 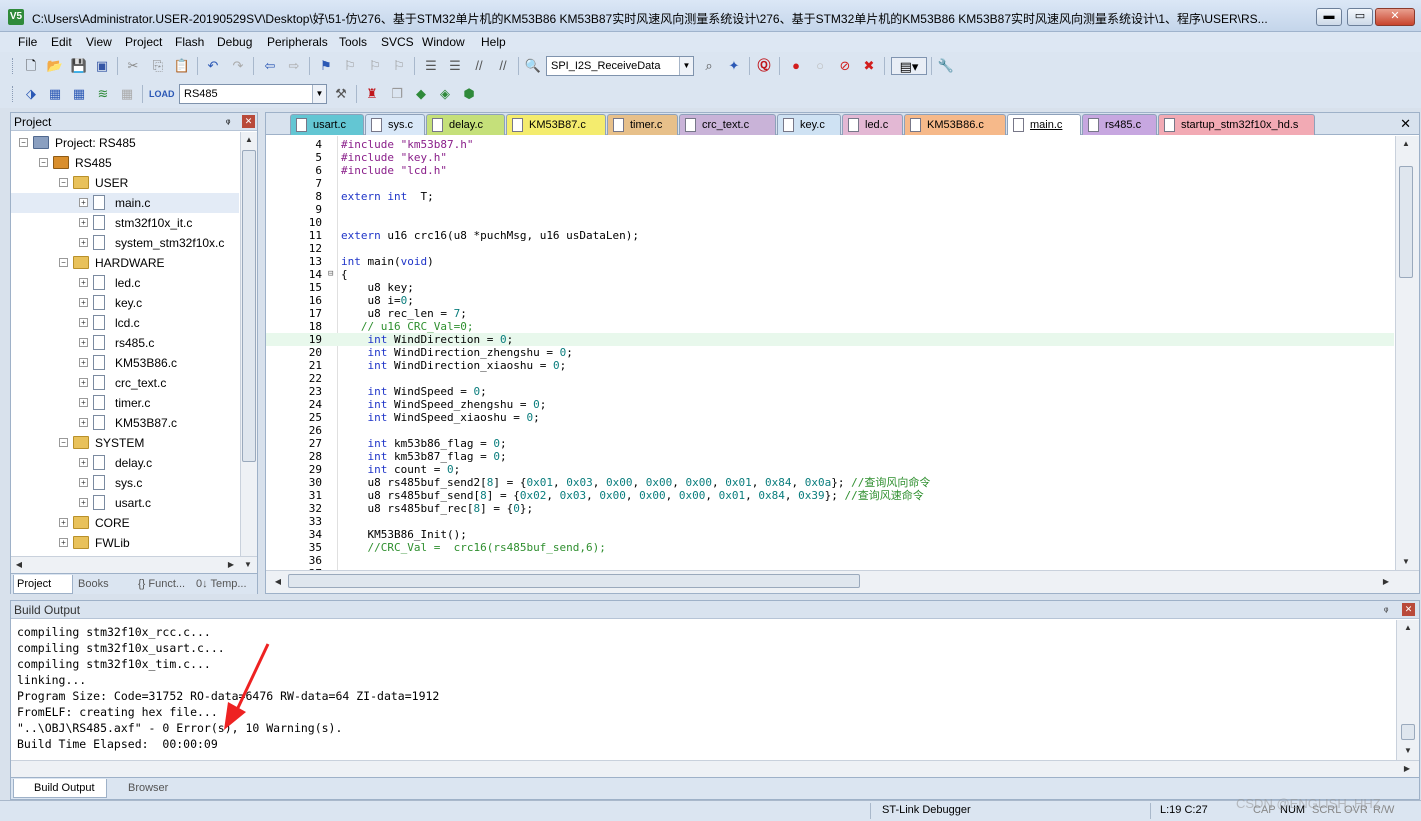 What do you see at coordinates (830, 326) in the screenshot?
I see `code-line: 18 // u16 CRC_Val=0;` at bounding box center [830, 326].